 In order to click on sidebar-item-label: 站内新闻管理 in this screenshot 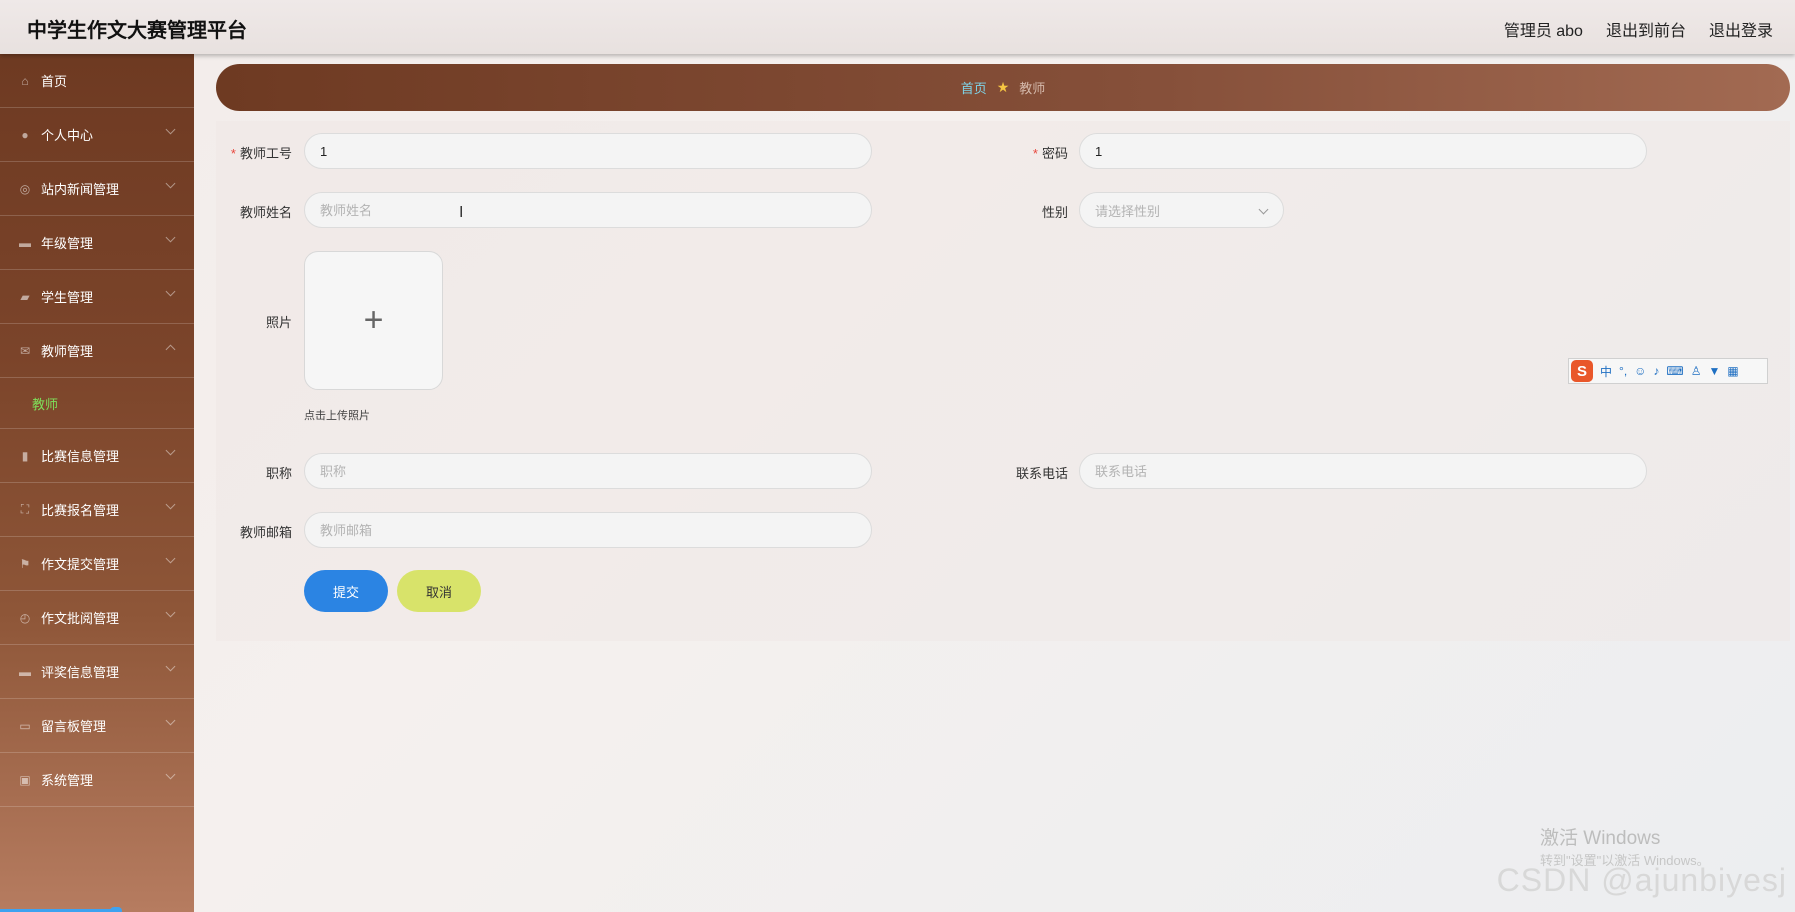, I will do `click(80, 189)`.